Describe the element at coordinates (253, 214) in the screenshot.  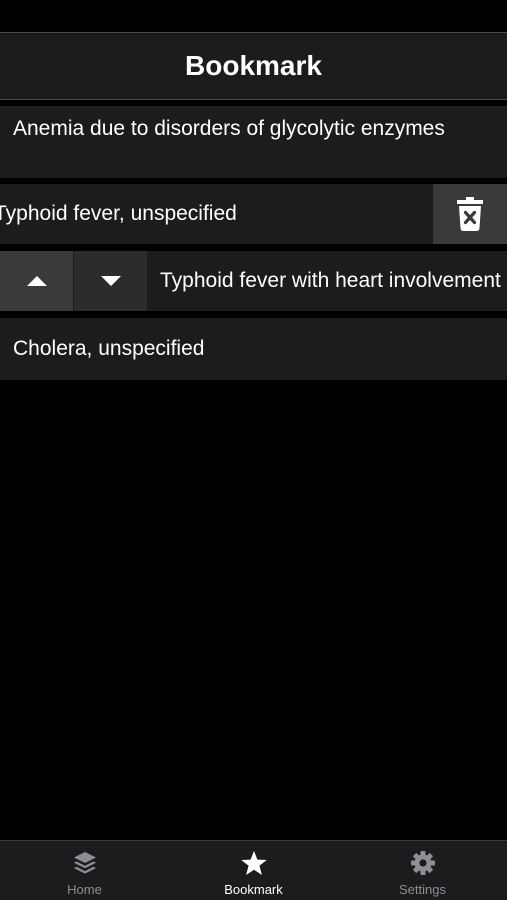
I see `bookmark-row-swiped-left: Typhoid fever, unspecified` at that location.